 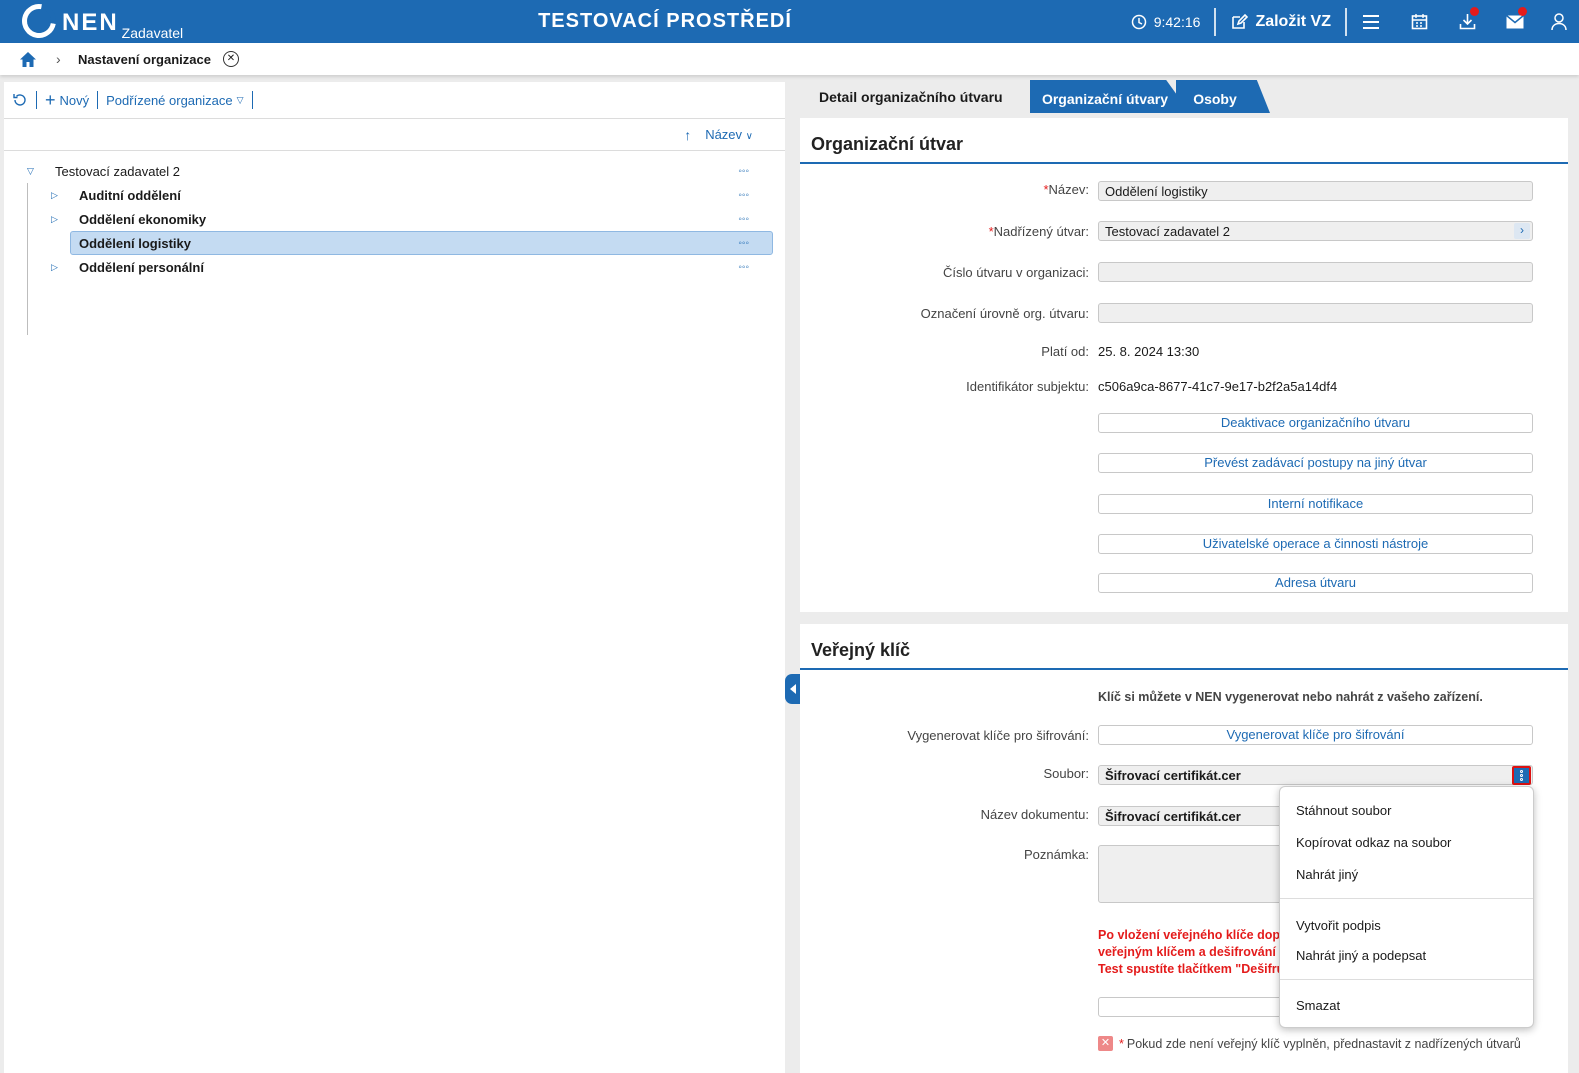 What do you see at coordinates (1361, 955) in the screenshot?
I see `menu-item-upload-and-sign: Nahrát jiný a podepsat` at bounding box center [1361, 955].